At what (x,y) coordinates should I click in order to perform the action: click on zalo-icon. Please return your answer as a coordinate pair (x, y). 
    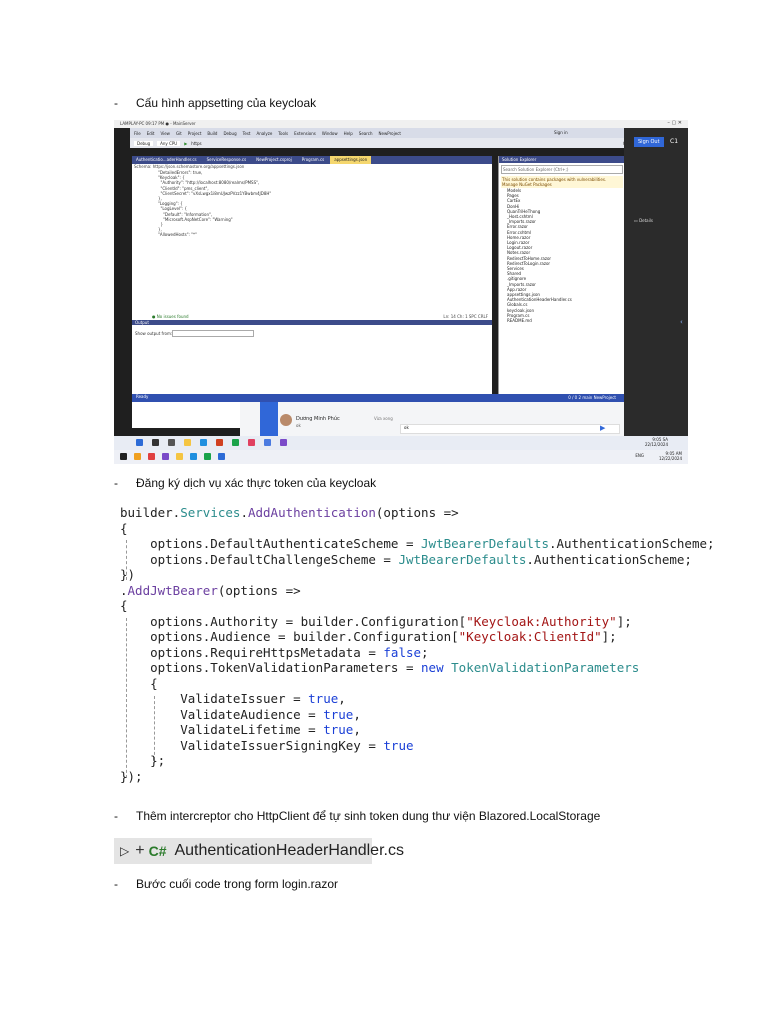
    Looking at the image, I should click on (267, 442).